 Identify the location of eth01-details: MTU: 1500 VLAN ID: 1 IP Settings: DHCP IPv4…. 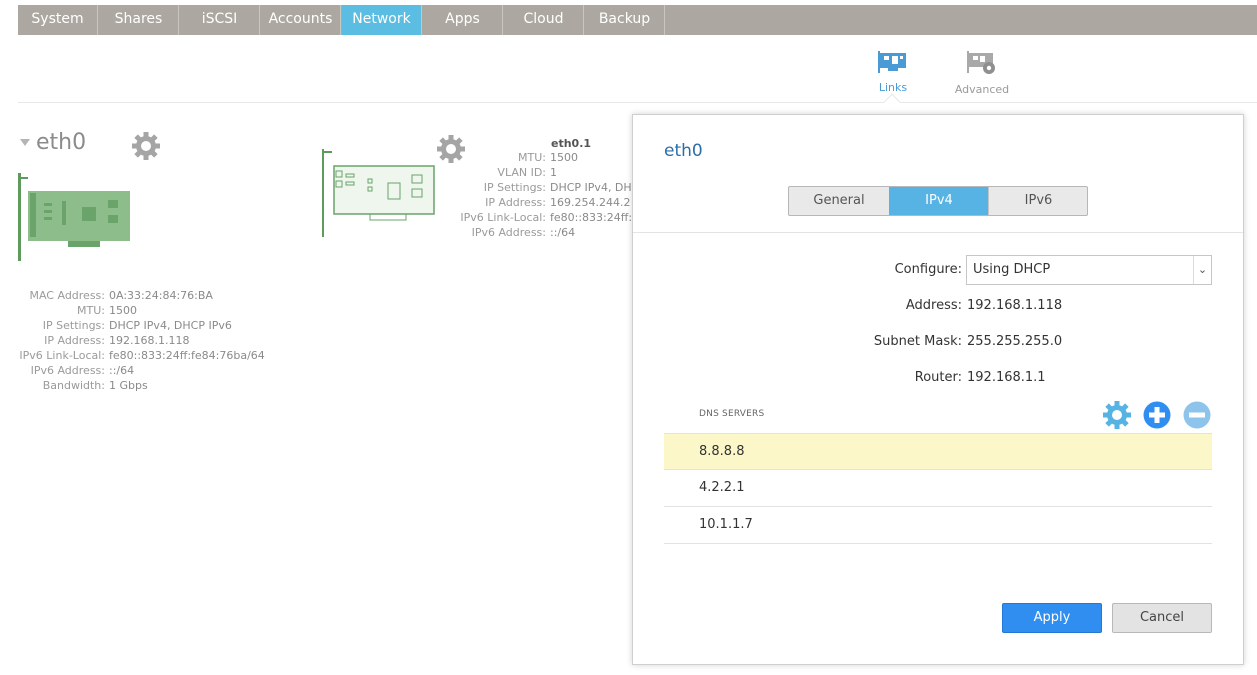
(539, 195).